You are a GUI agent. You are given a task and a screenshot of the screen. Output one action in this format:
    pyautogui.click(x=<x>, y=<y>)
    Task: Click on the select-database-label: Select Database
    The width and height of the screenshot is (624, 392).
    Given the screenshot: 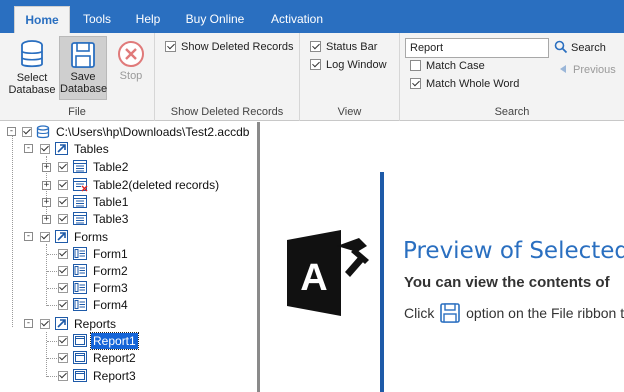 What is the action you would take?
    pyautogui.click(x=32, y=84)
    